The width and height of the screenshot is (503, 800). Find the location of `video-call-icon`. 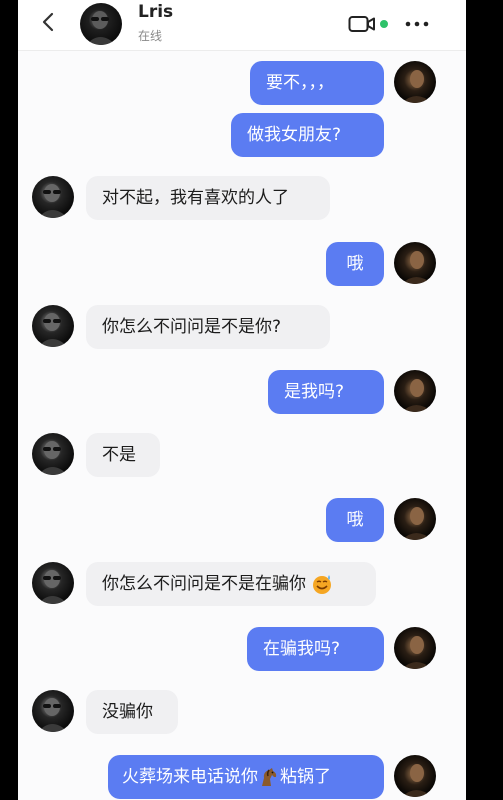

video-call-icon is located at coordinates (362, 24).